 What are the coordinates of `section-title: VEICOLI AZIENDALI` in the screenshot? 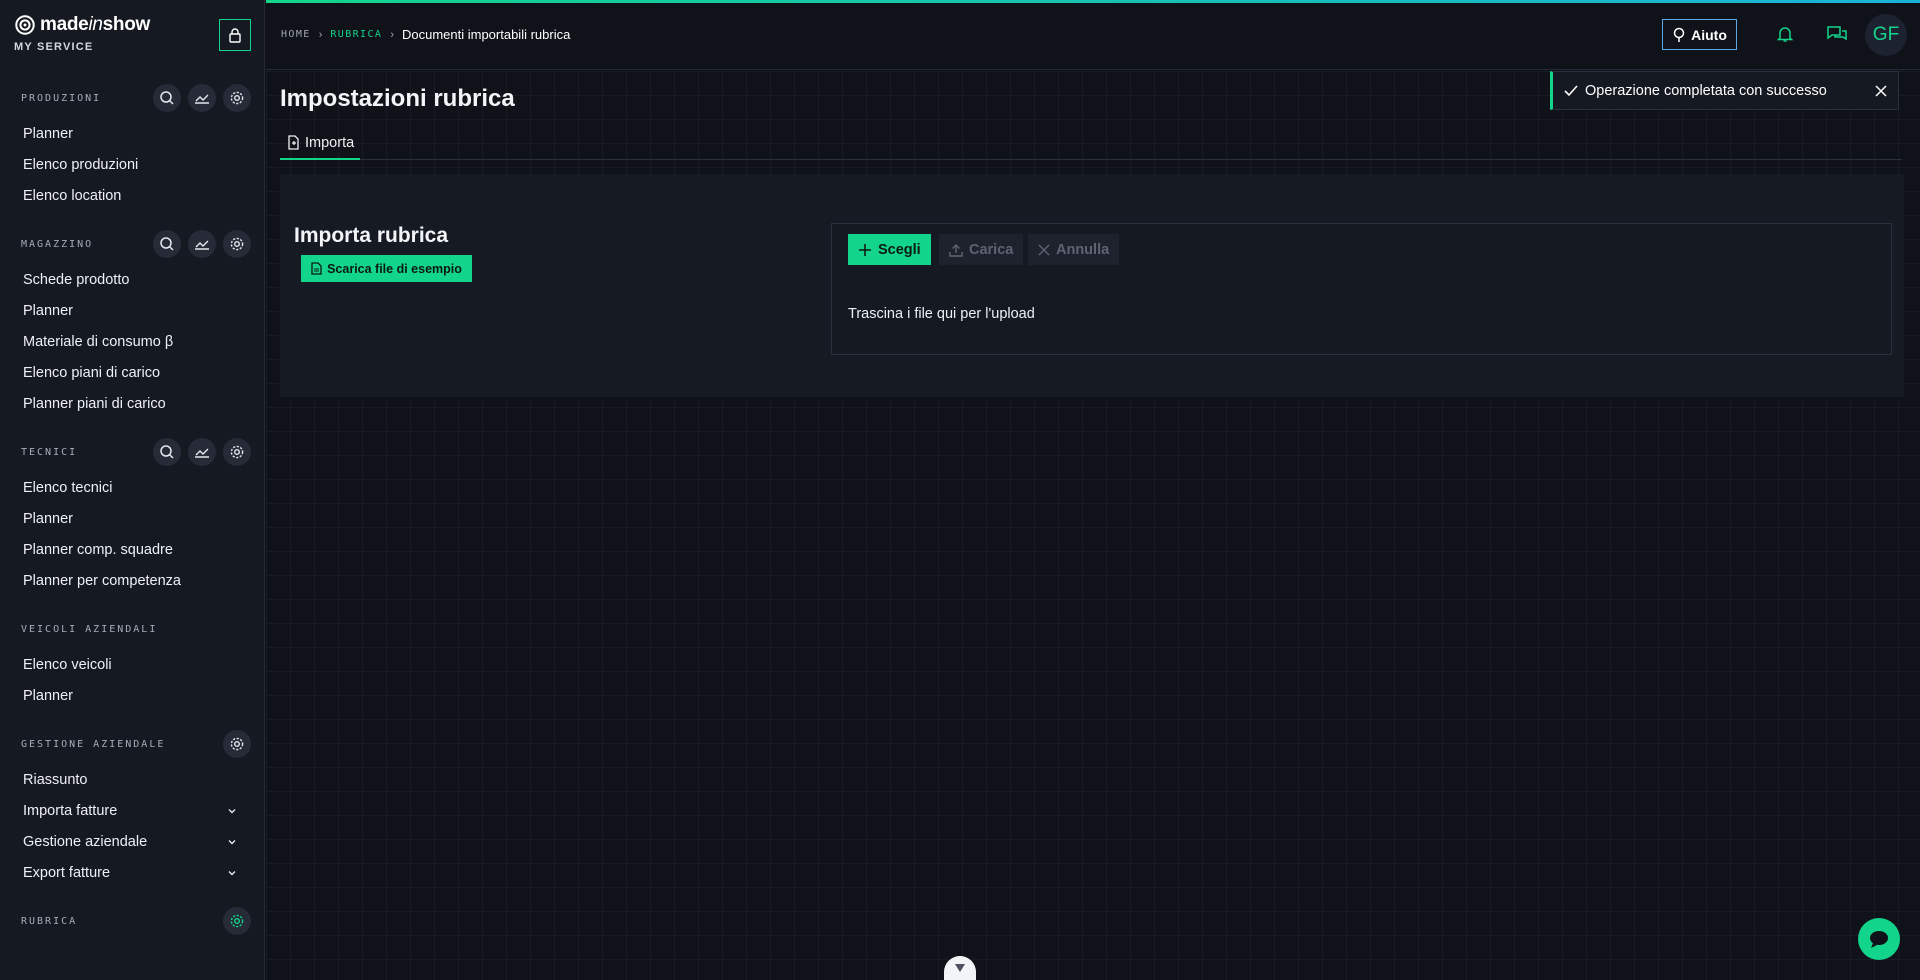 It's located at (89, 629).